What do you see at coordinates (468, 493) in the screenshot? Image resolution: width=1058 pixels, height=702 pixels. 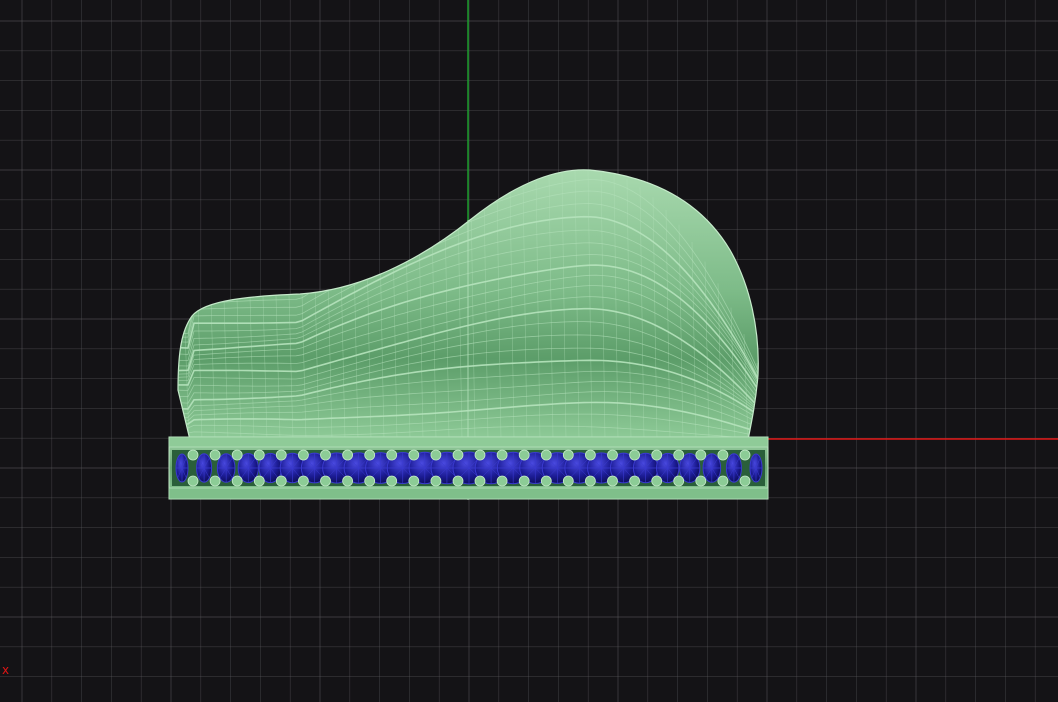 I see `band-bottom-rail` at bounding box center [468, 493].